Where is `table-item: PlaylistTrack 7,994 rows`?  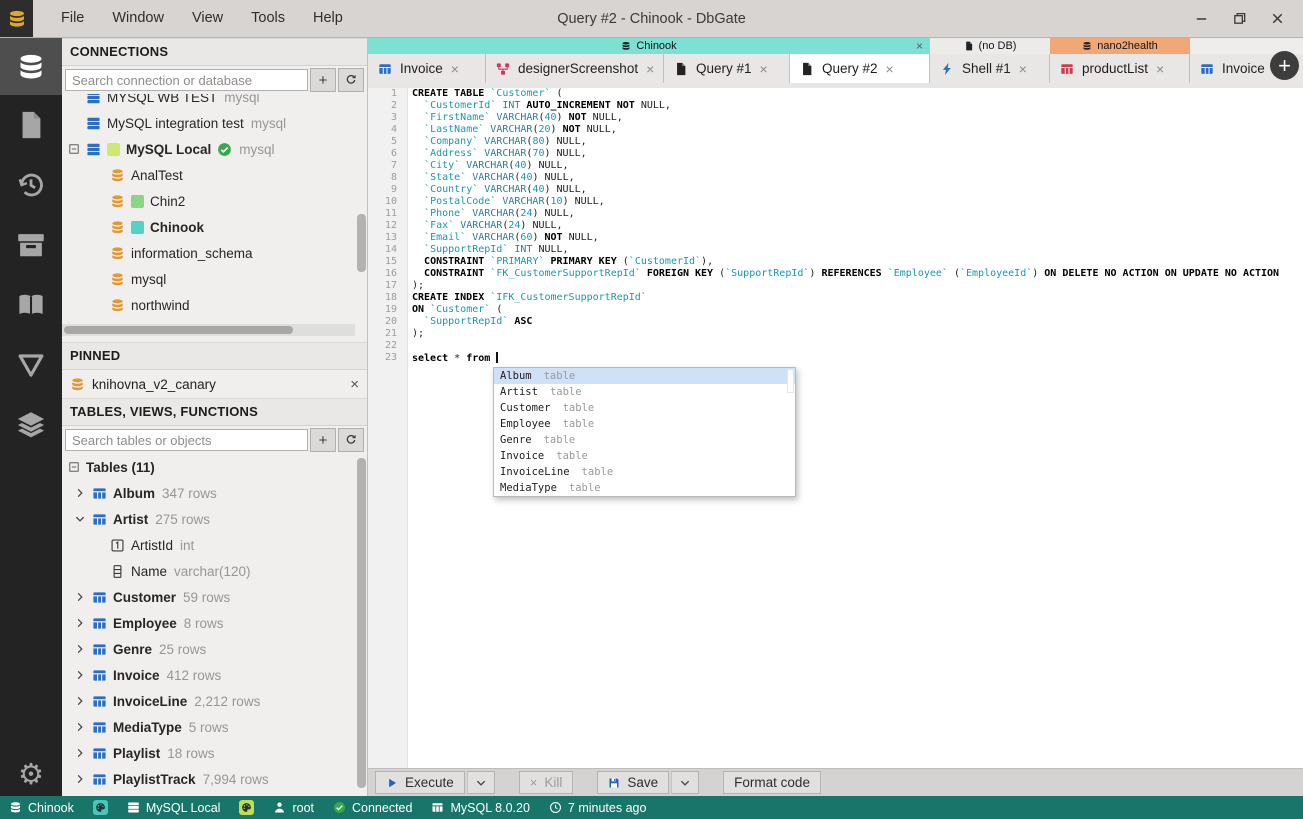 table-item: PlaylistTrack 7,994 rows is located at coordinates (214, 779).